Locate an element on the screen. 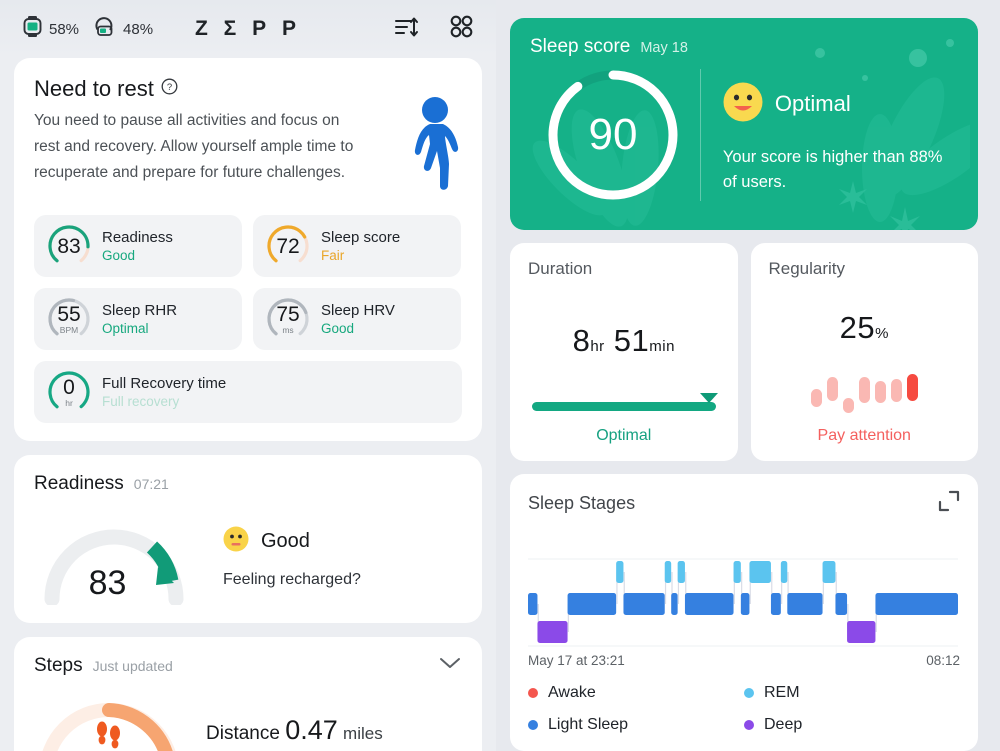 This screenshot has height=751, width=1000. metric-value: 72 is located at coordinates (288, 246).